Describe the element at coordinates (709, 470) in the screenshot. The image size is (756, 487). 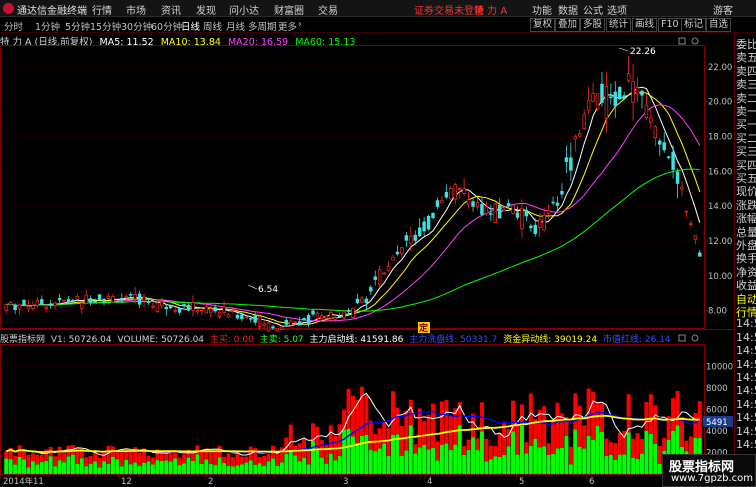
I see `watermark: 股票指标网 www.7gpzb.com` at that location.